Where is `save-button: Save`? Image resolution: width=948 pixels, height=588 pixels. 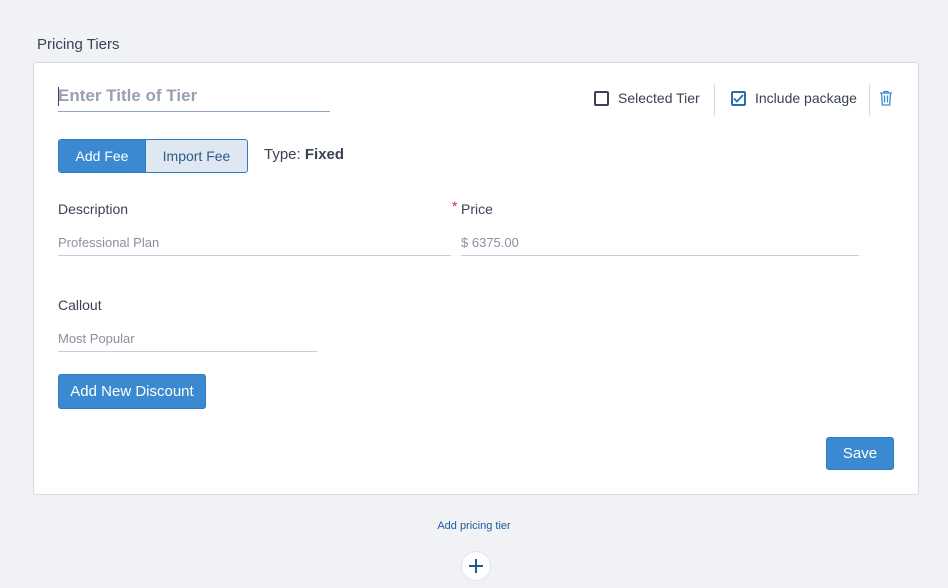 save-button: Save is located at coordinates (860, 453).